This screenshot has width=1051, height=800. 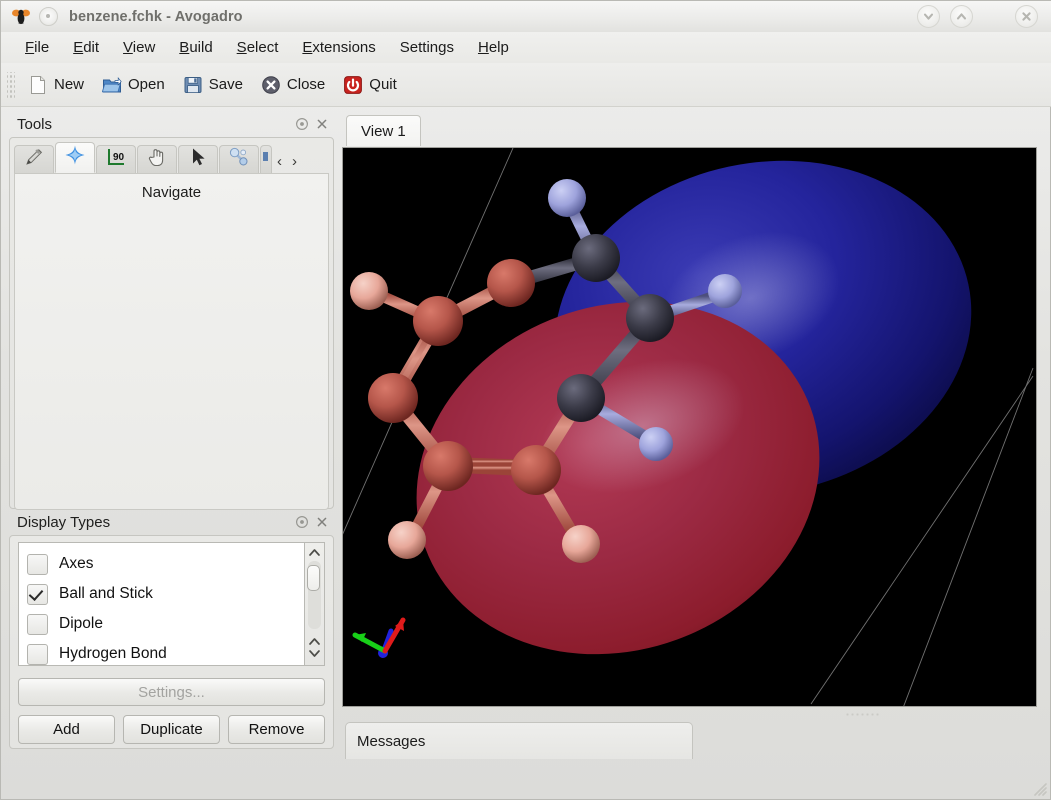 I want to click on avogadro-logo-icon, so click(x=21, y=17).